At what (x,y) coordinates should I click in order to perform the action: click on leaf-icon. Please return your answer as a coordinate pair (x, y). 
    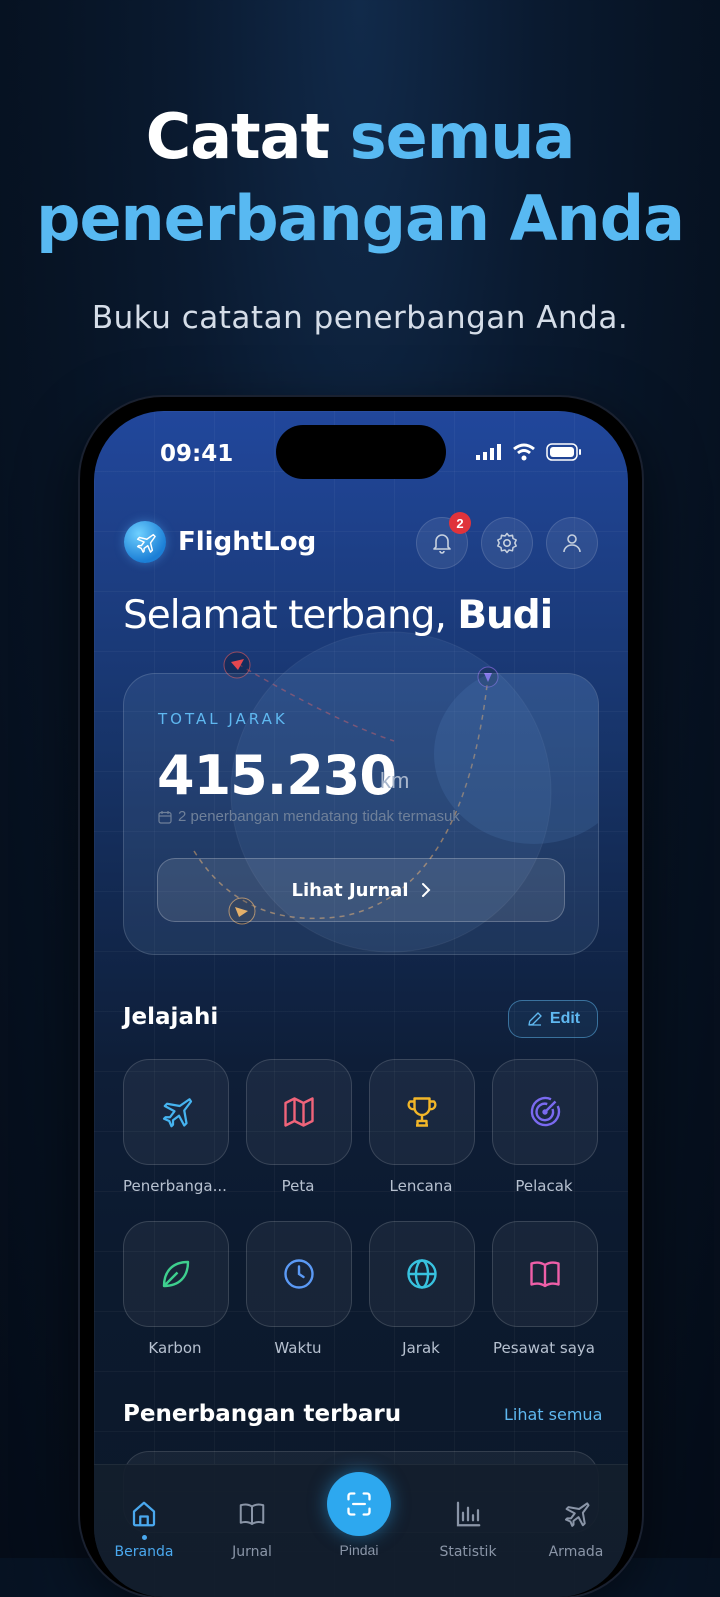
    Looking at the image, I should click on (176, 1274).